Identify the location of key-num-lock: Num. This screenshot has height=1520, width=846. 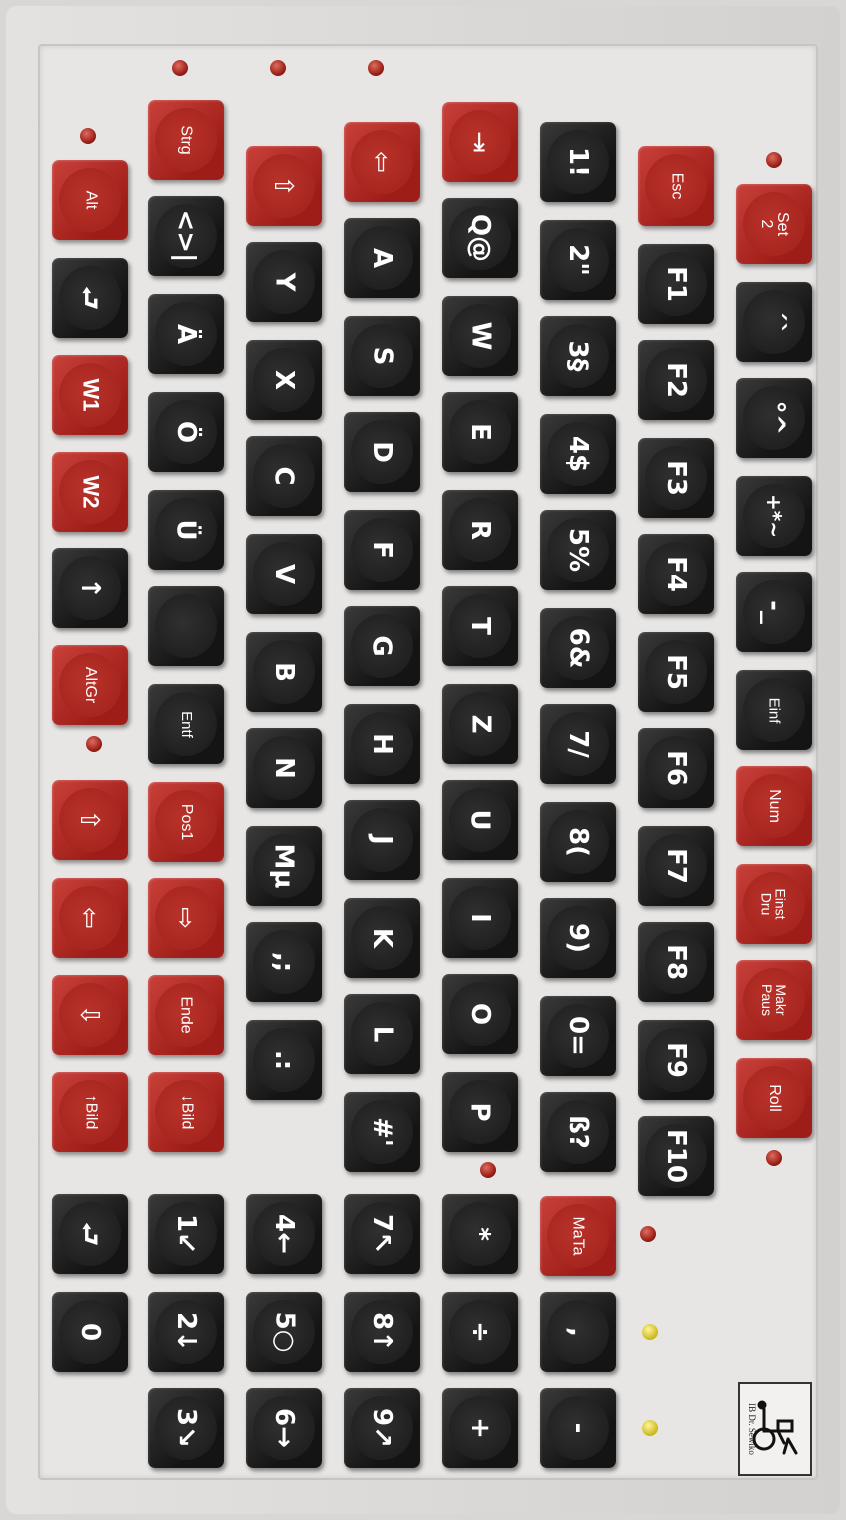
(774, 806).